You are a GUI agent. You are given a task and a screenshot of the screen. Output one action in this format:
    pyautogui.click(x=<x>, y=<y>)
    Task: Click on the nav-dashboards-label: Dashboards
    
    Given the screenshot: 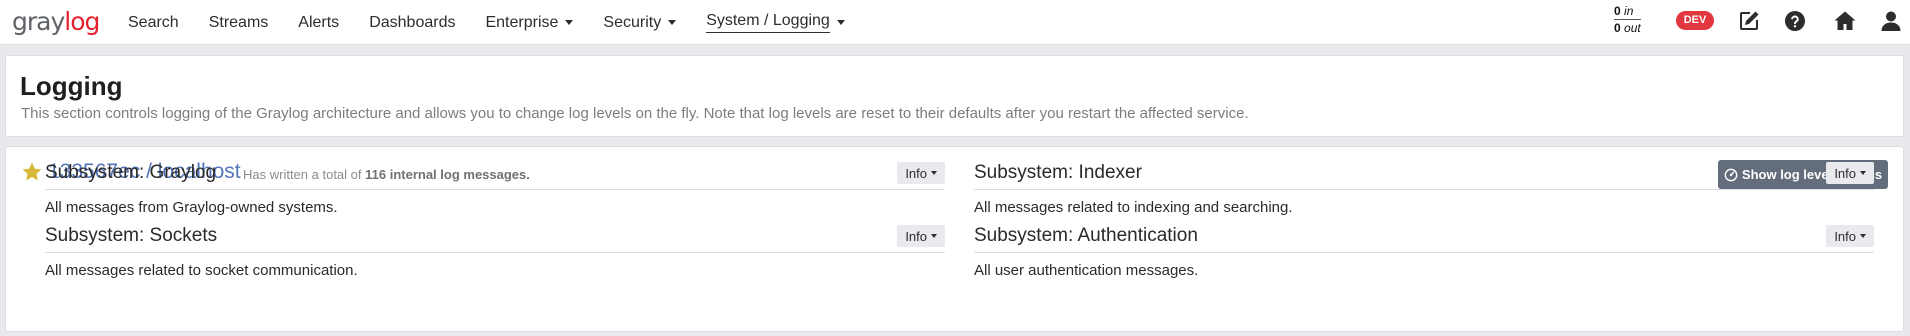 What is the action you would take?
    pyautogui.click(x=412, y=22)
    